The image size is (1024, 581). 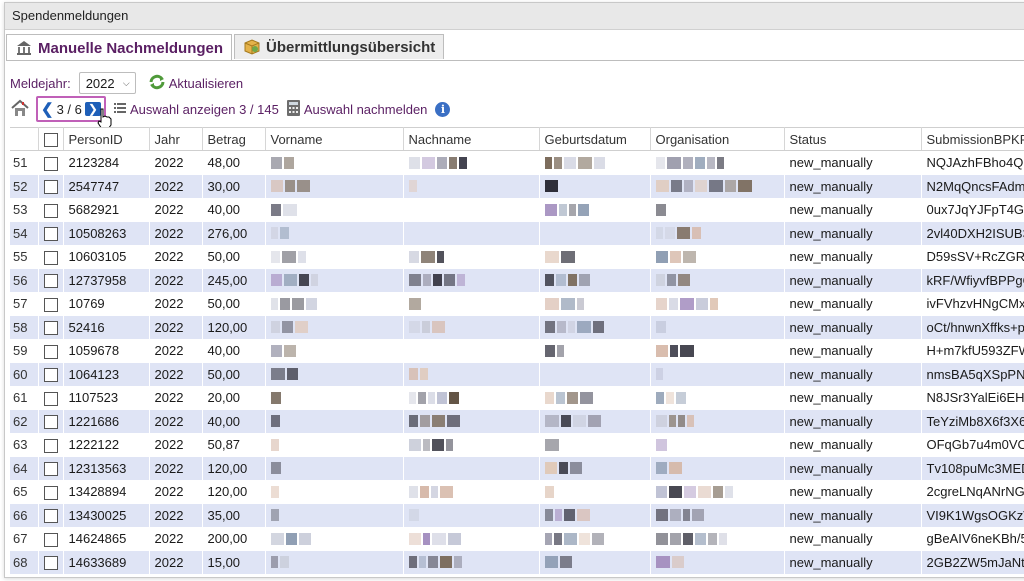 I want to click on submit-selection-button: Auswahl nachmelden, so click(x=356, y=109).